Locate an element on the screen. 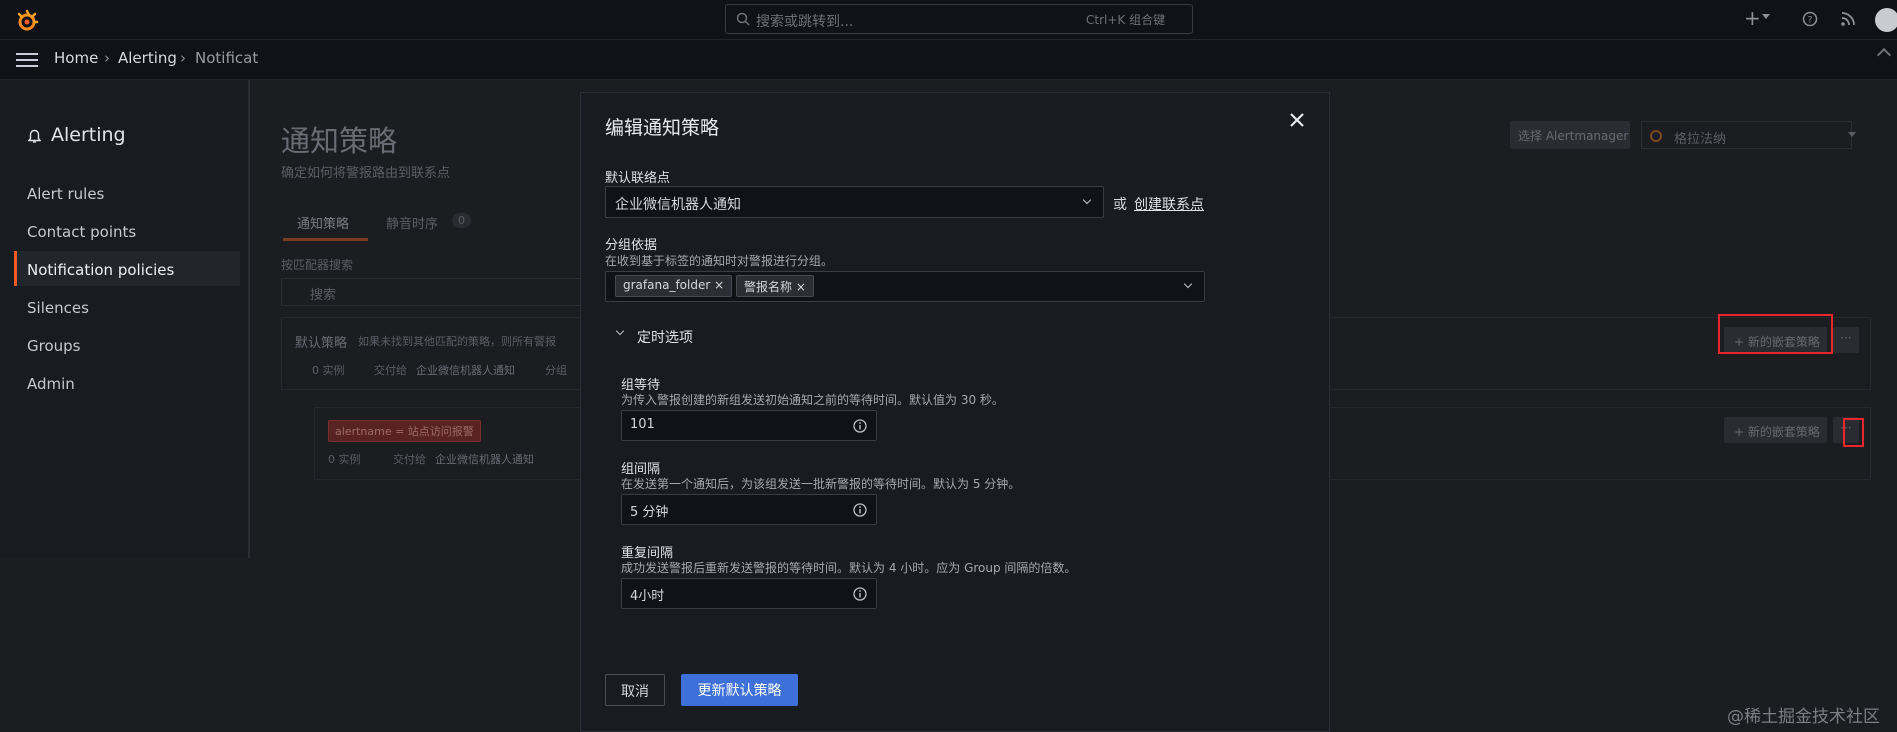  default-contact-label: 默认联络点 is located at coordinates (638, 178).